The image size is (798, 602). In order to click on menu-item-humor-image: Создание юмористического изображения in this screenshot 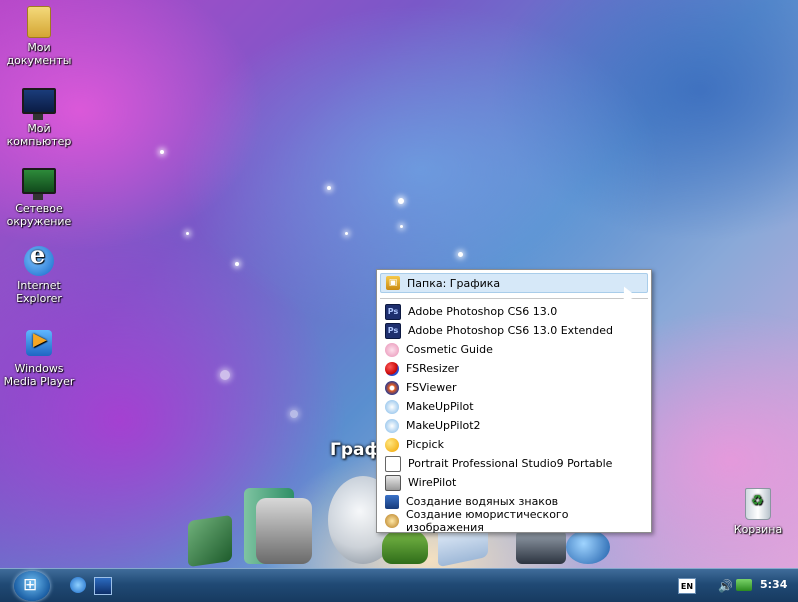, I will do `click(514, 521)`.